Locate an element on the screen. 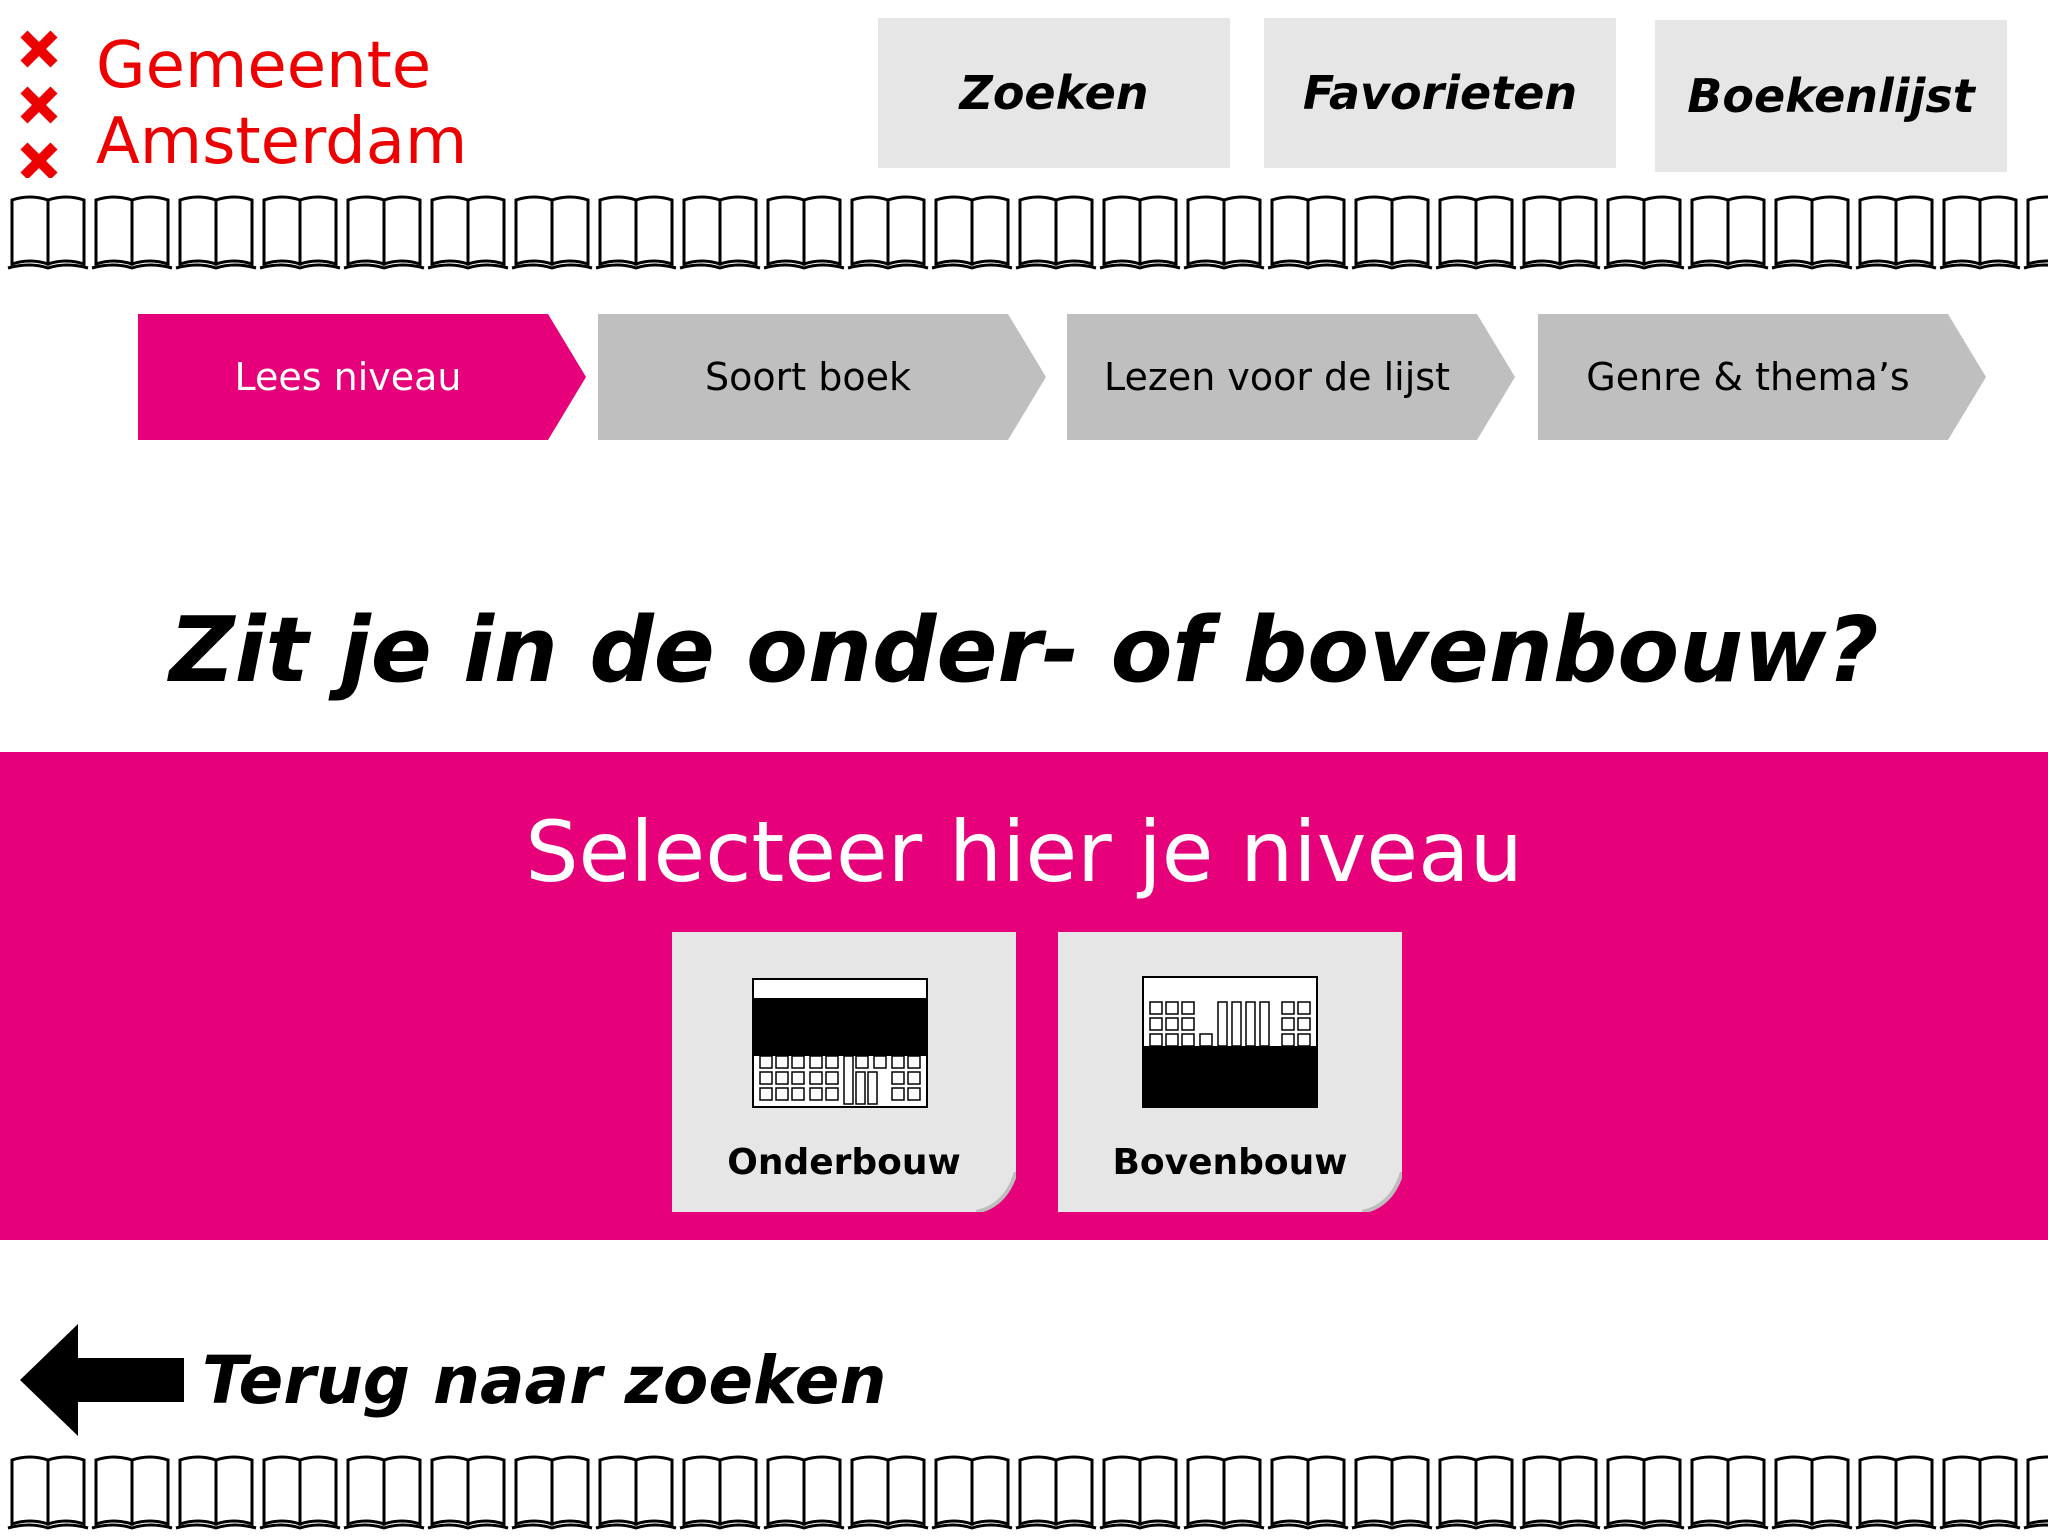 The width and height of the screenshot is (2048, 1536). select-level-title: Selecteer hier je niveau is located at coordinates (1024, 852).